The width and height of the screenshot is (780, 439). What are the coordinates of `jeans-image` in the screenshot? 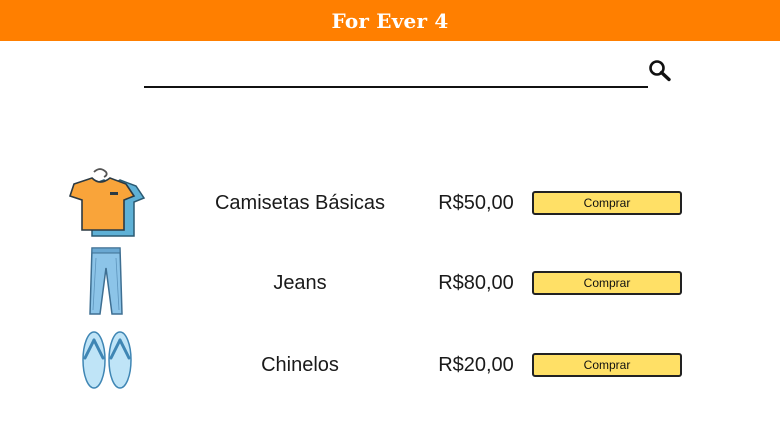 It's located at (106, 281).